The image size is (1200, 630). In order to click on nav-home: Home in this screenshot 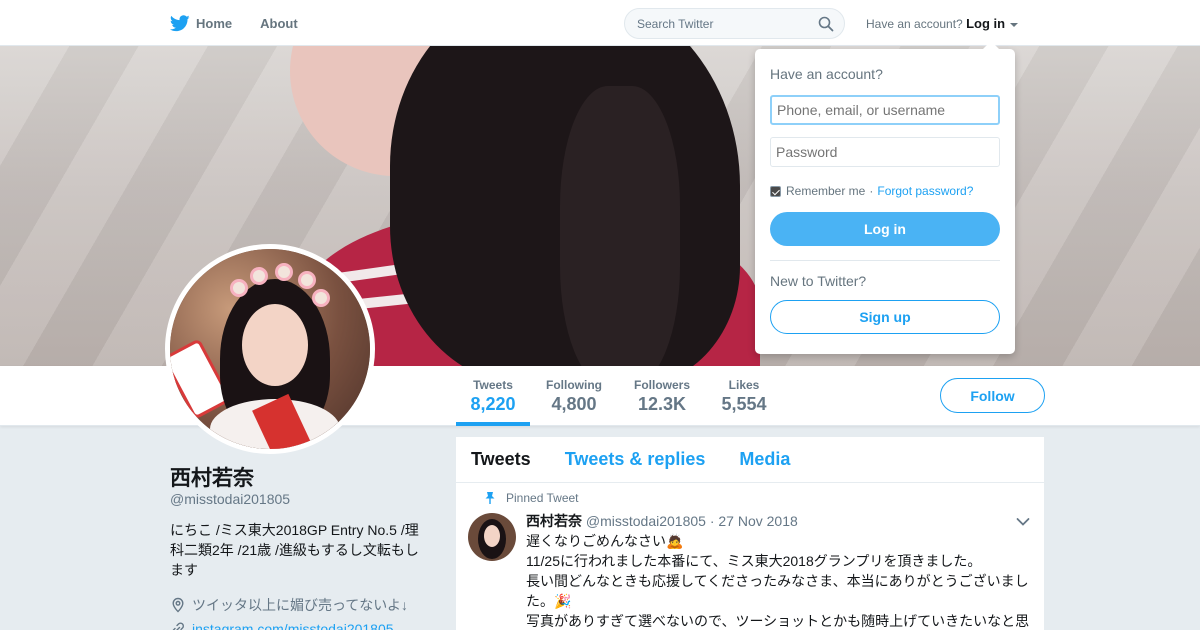, I will do `click(201, 23)`.